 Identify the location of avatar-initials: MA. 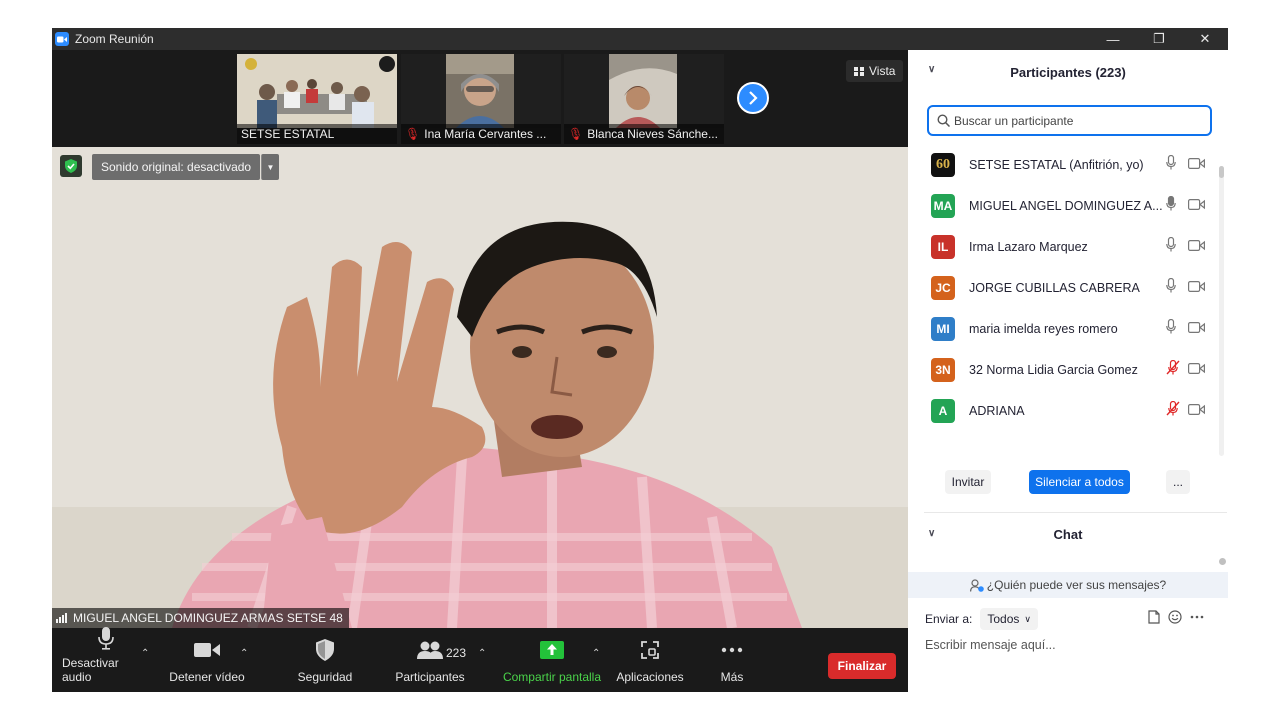
(943, 205).